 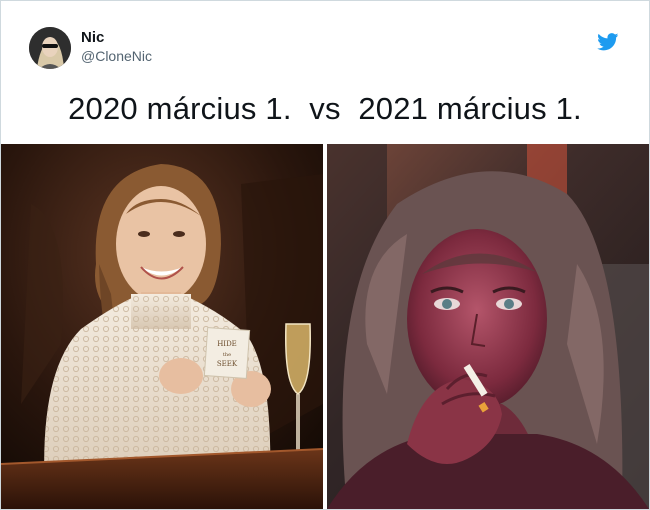 What do you see at coordinates (227, 355) in the screenshot?
I see `card-text-line-2: the` at bounding box center [227, 355].